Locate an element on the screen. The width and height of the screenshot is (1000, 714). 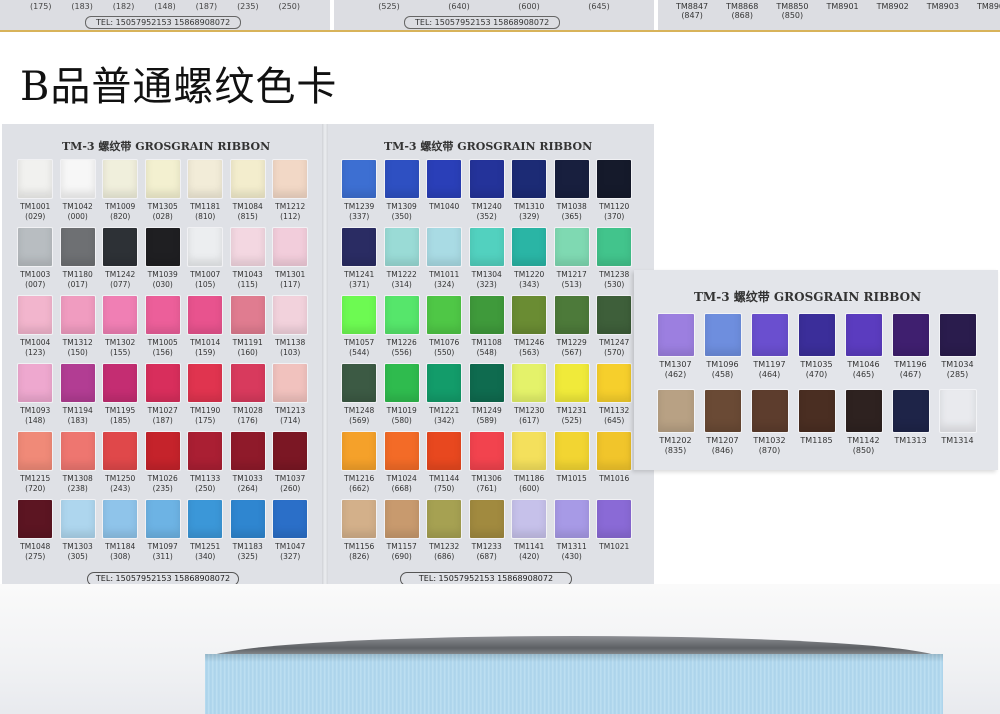
swatch-cell: TM1250 (243) is located at coordinates (120, 462).